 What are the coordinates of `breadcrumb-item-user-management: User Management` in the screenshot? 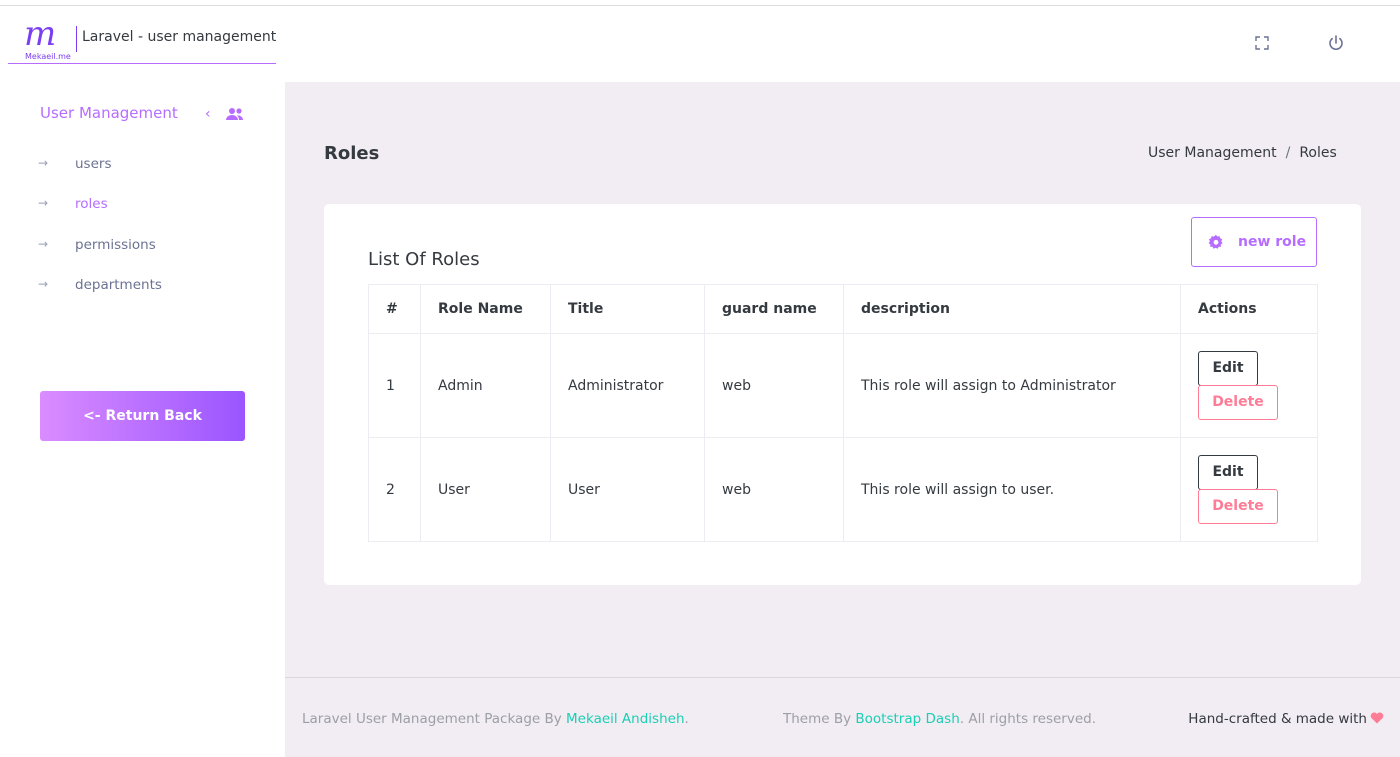 It's located at (1212, 153).